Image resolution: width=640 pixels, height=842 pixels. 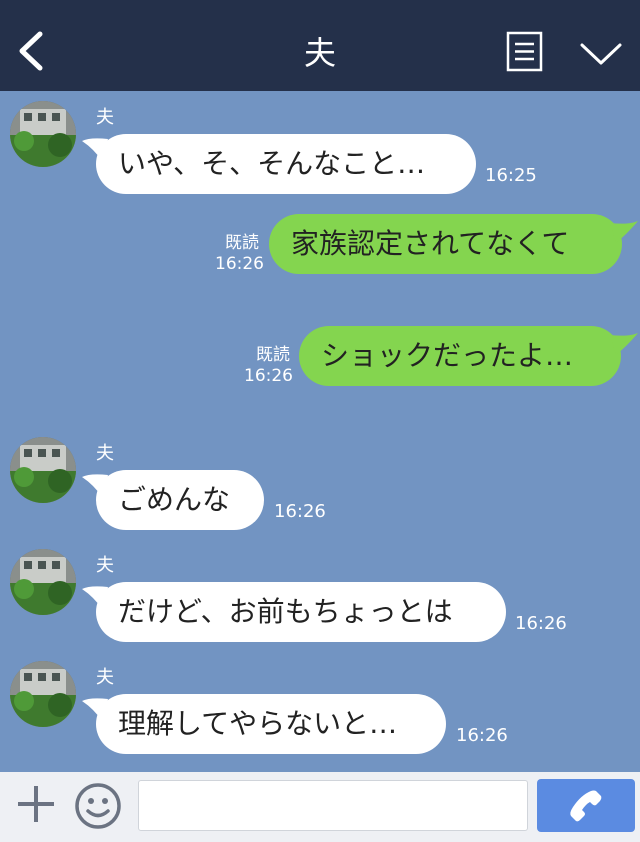 I want to click on plus-icon, so click(x=36, y=804).